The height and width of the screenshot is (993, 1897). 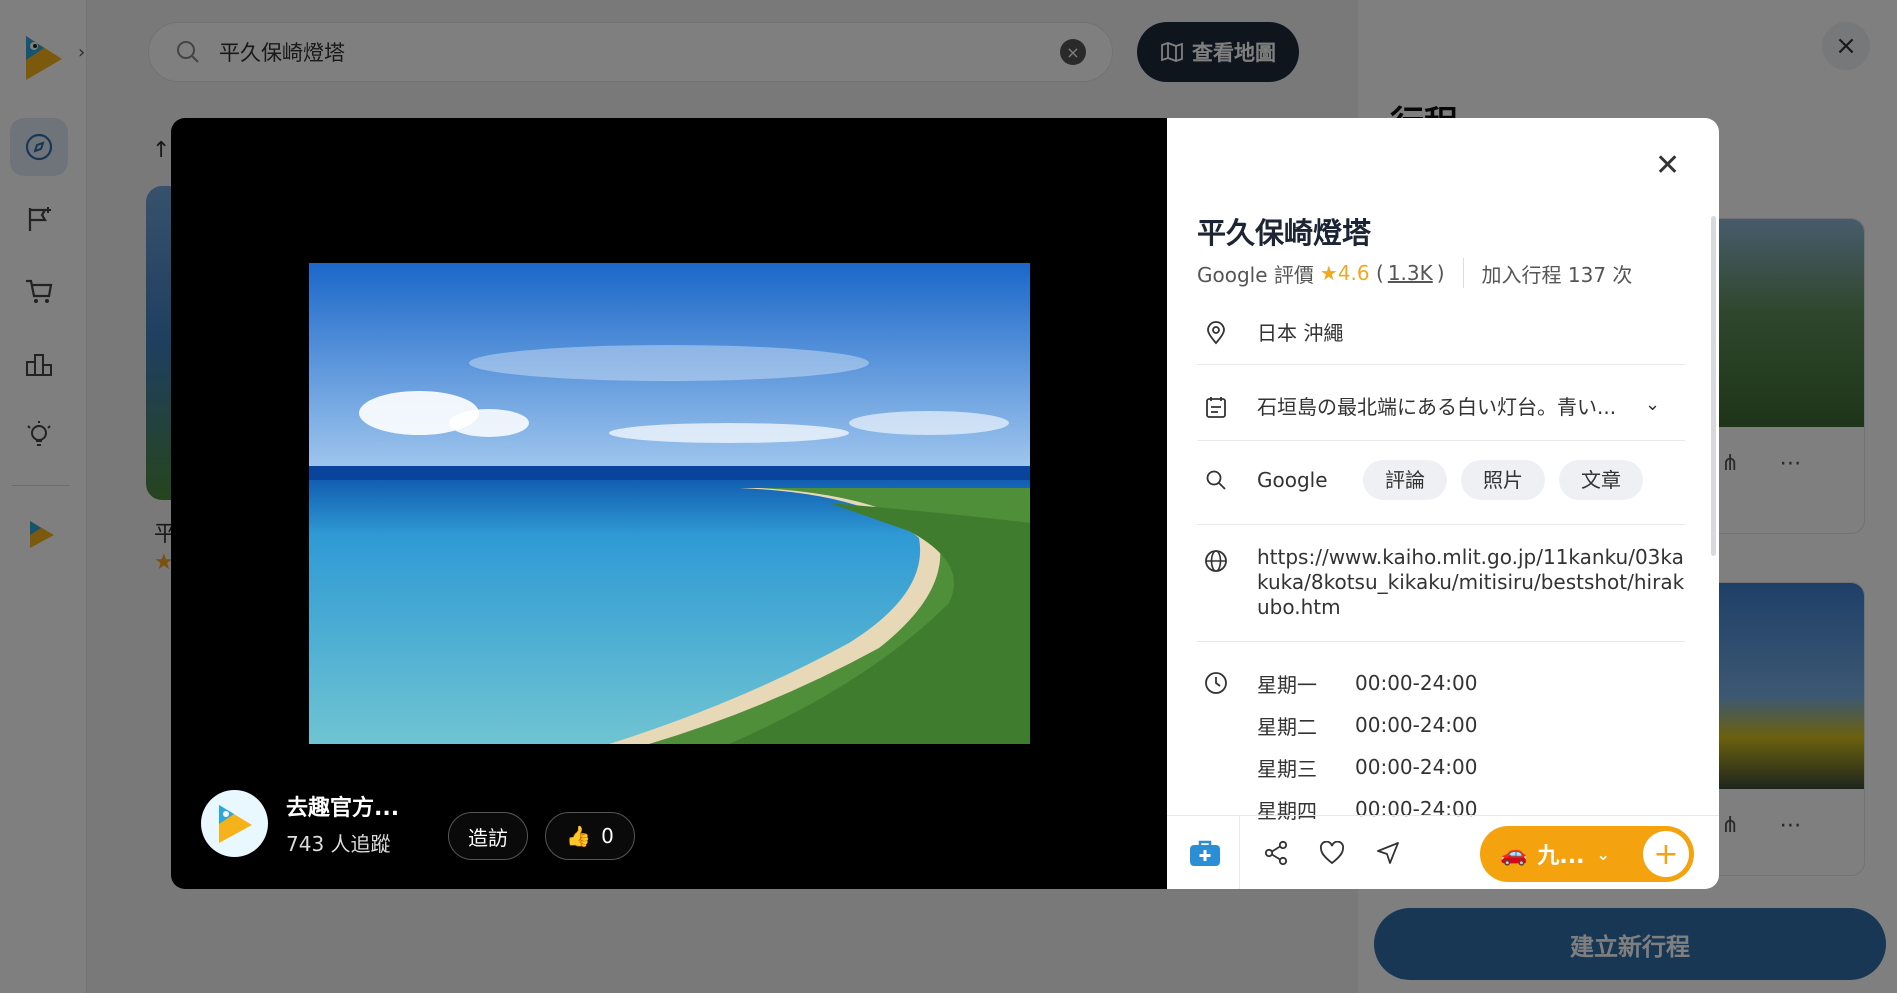 What do you see at coordinates (1287, 684) in the screenshot?
I see `hours-day: 星期一` at bounding box center [1287, 684].